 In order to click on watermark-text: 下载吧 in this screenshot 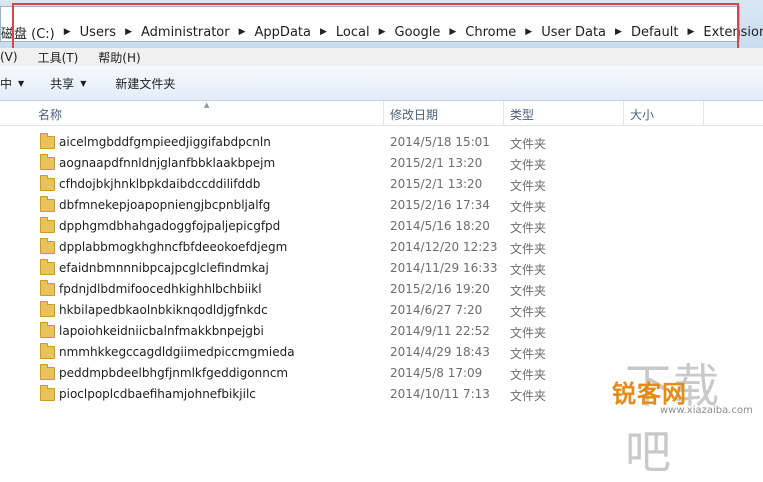, I will do `click(673, 419)`.